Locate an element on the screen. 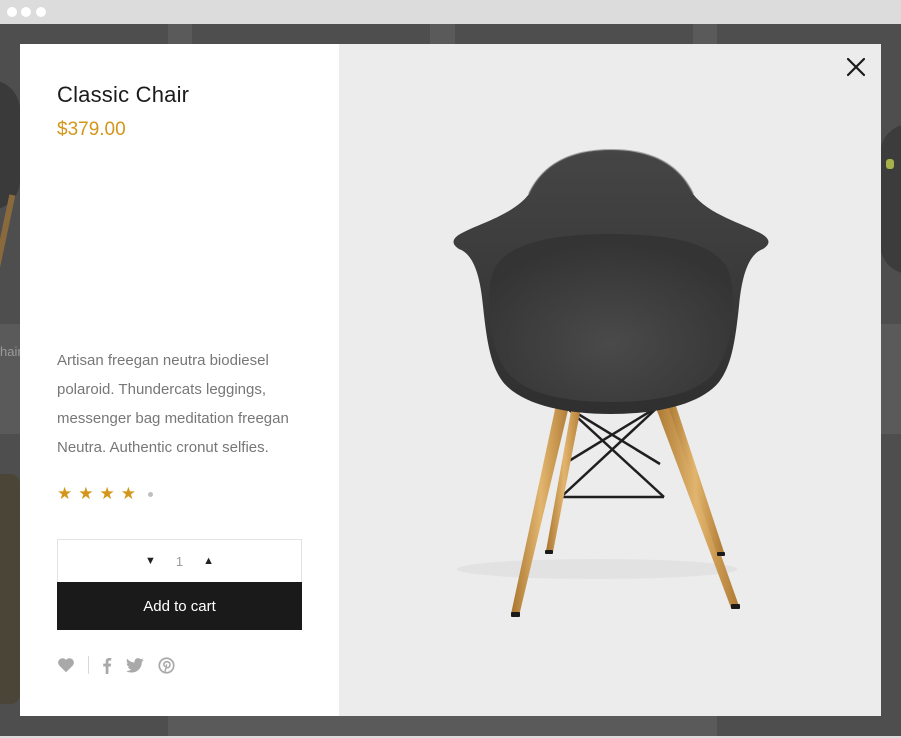  heart-icon is located at coordinates (66, 665).